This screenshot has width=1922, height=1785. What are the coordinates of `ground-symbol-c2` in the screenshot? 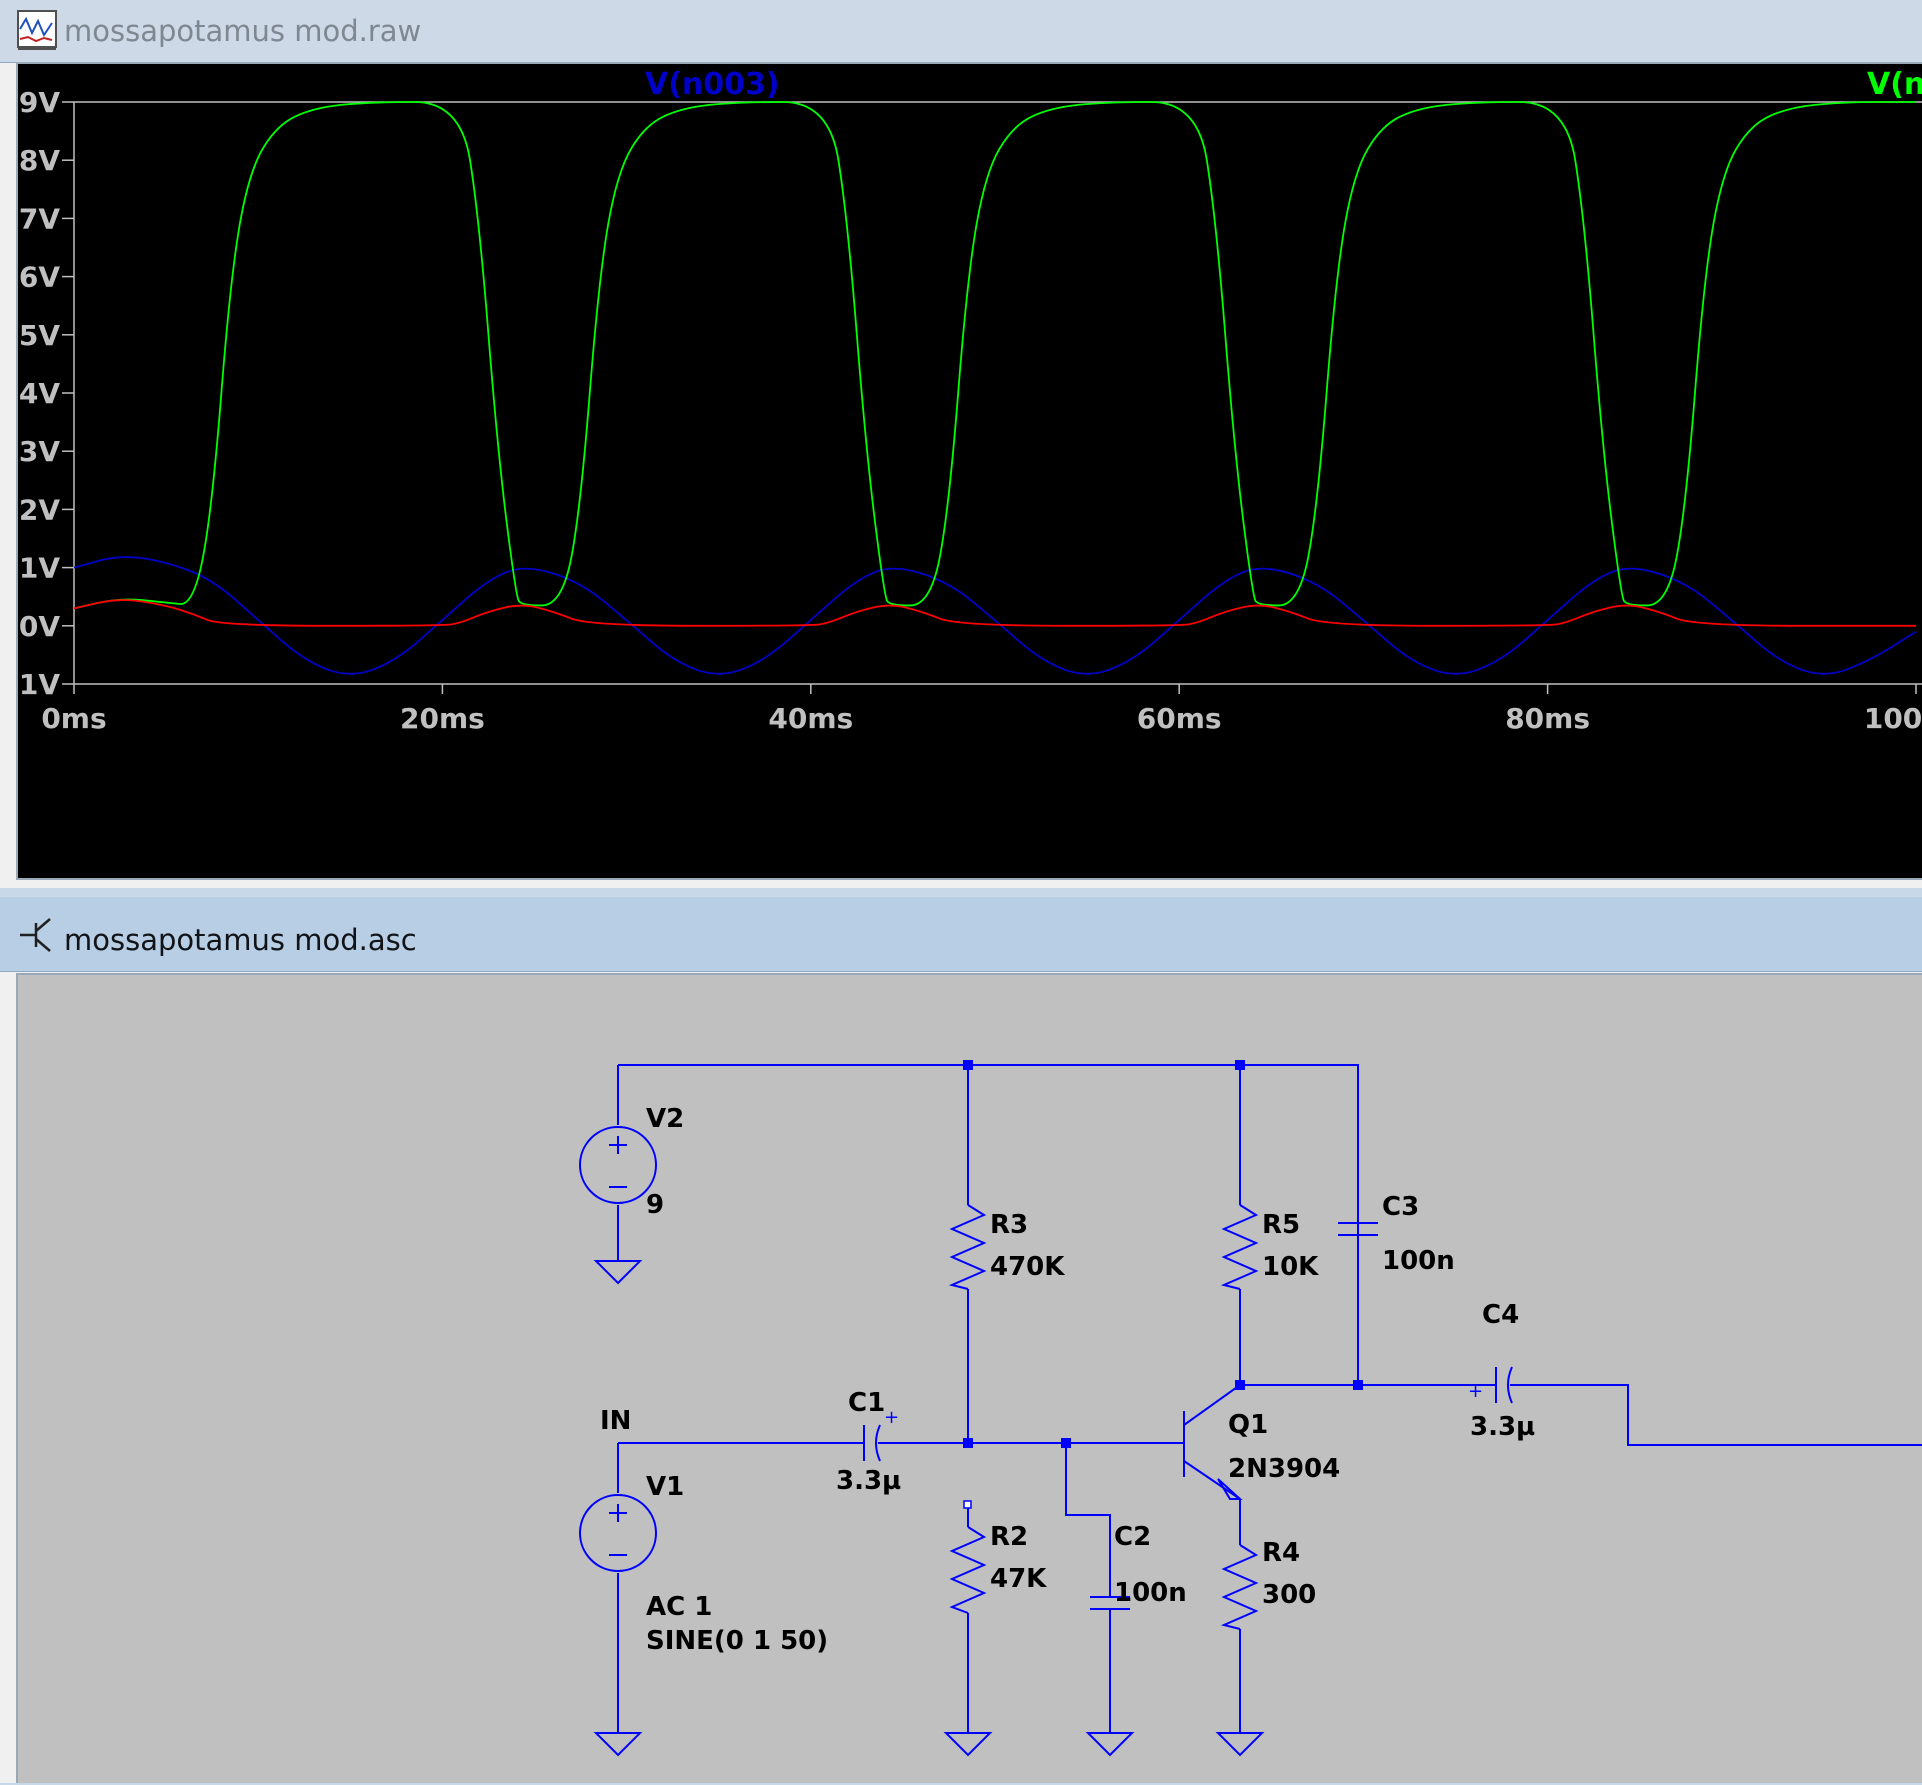 It's located at (1110, 1744).